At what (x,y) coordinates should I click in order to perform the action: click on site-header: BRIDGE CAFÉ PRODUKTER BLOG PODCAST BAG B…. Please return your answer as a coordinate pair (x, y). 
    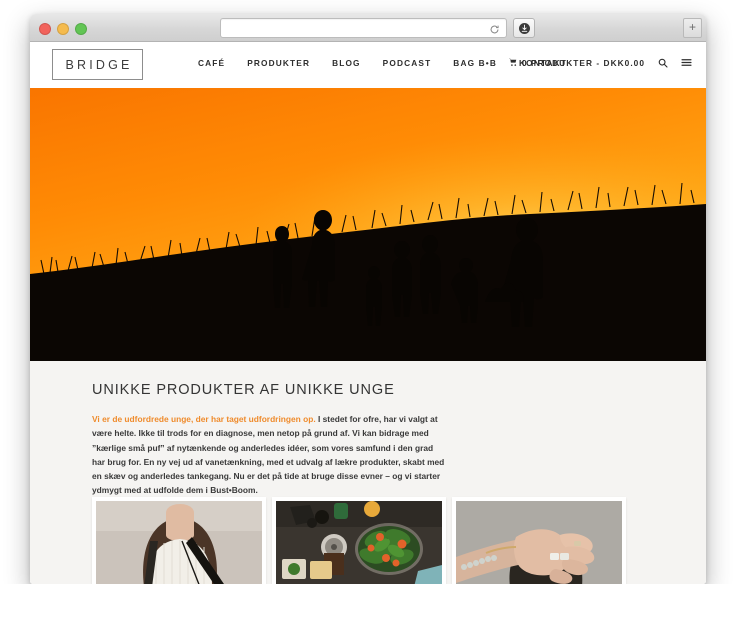
    Looking at the image, I should click on (368, 65).